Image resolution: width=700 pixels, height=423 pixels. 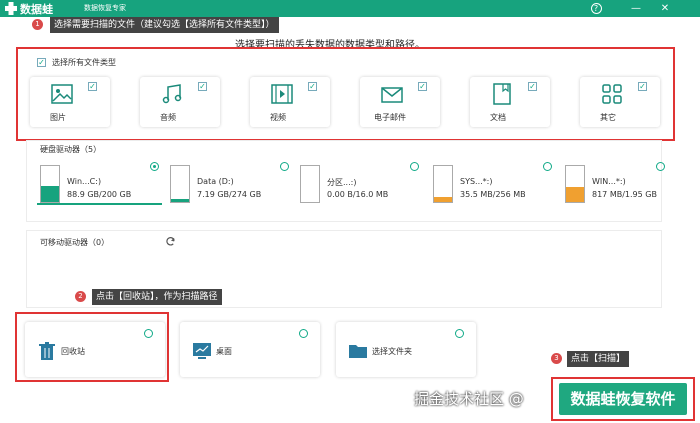 I want to click on file-type-label: 其它, so click(x=608, y=117).